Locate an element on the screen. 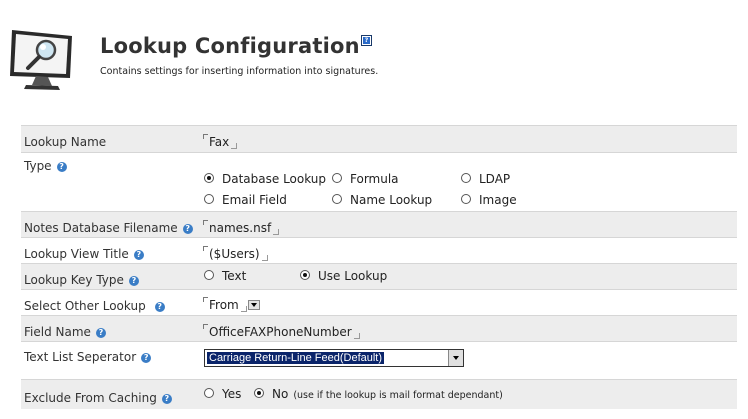 The width and height of the screenshot is (748, 419). row-other-lookup: Select Other Lookup? From is located at coordinates (379, 302).